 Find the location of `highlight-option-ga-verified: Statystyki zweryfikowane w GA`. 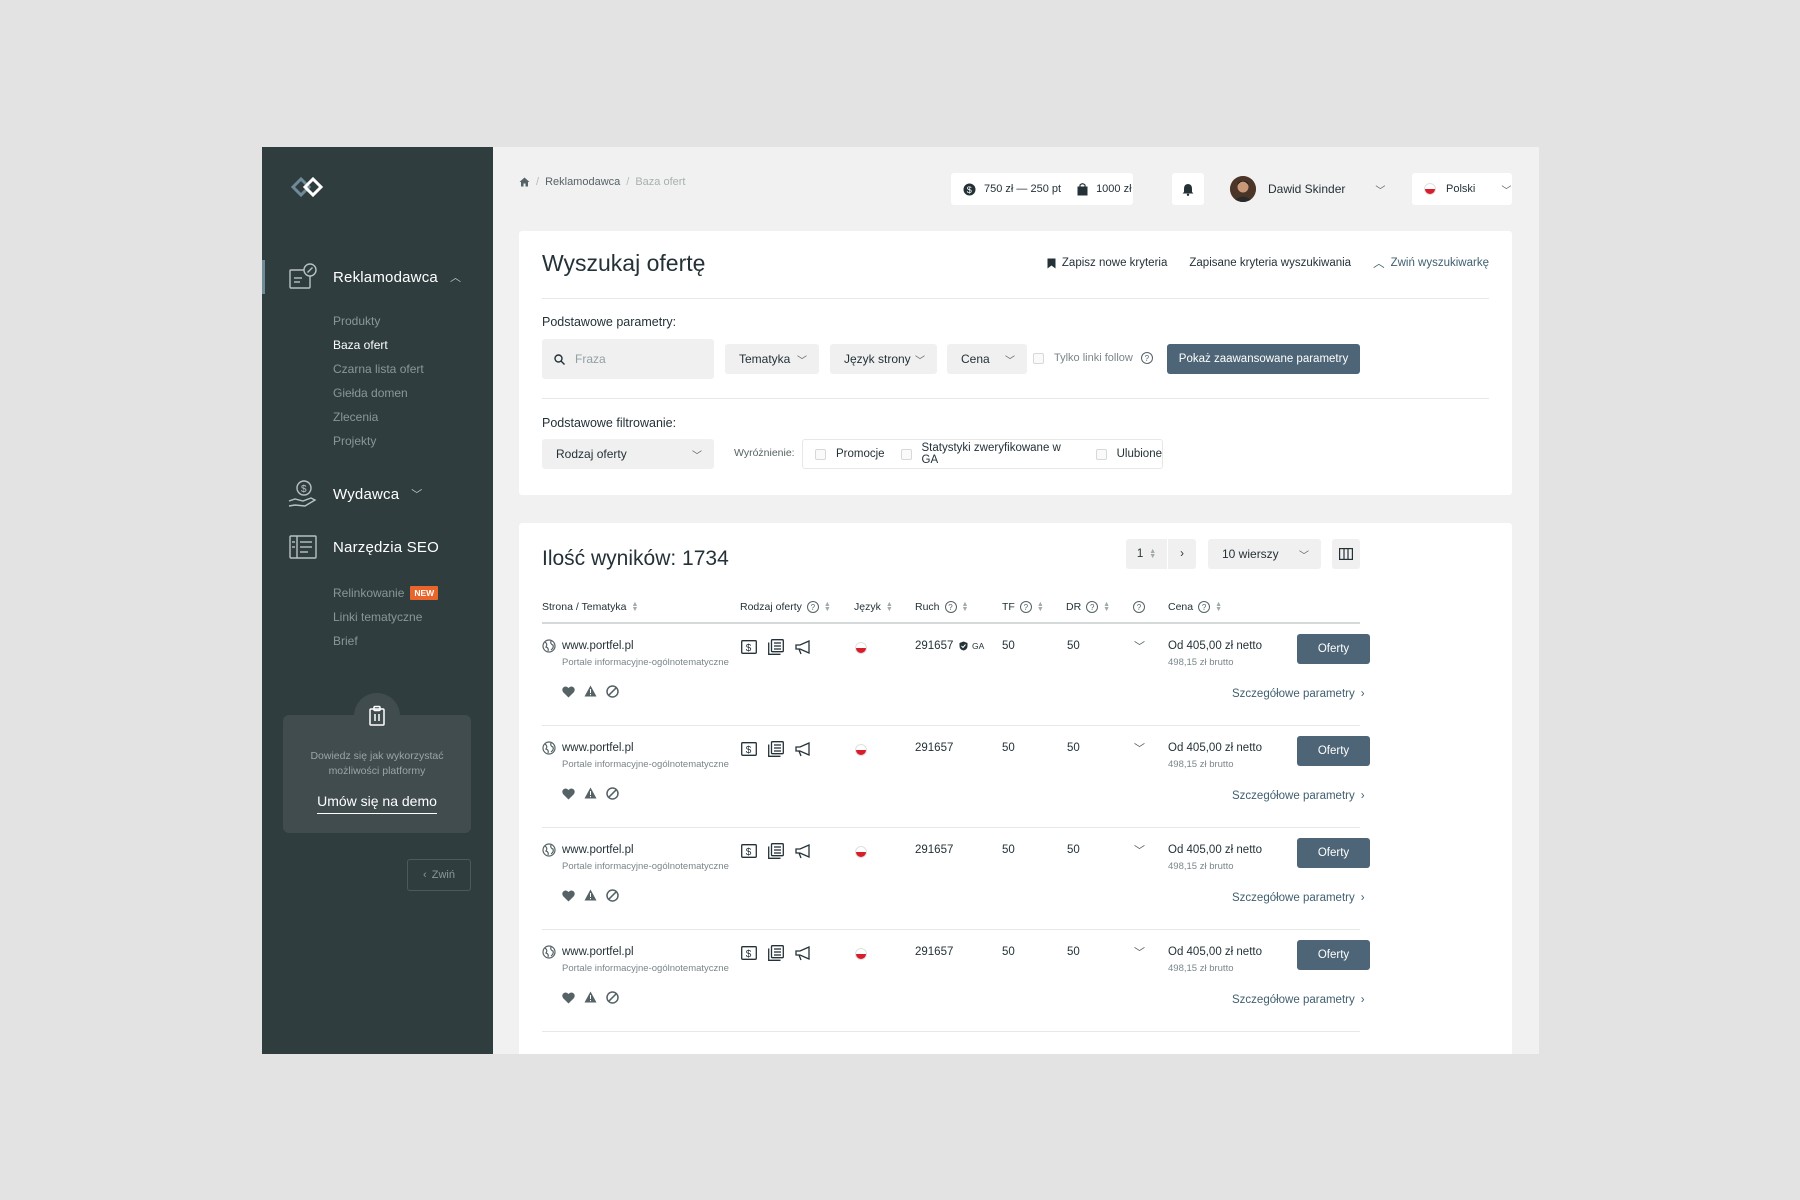

highlight-option-ga-verified: Statystyki zweryfikowane w GA is located at coordinates (990, 454).